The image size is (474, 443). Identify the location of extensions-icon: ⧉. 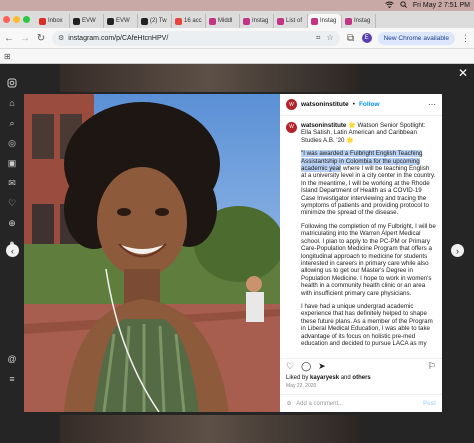
(351, 38).